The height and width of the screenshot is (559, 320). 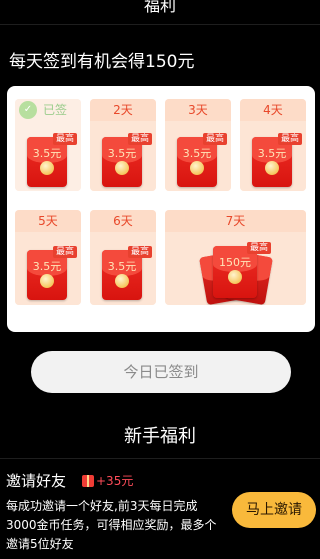 I want to click on reward-label: +35元, so click(x=115, y=481).